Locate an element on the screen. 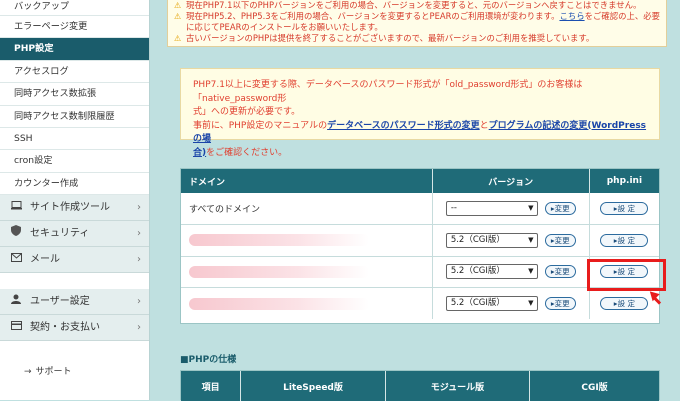 The width and height of the screenshot is (680, 401). mail-icon is located at coordinates (16, 260).